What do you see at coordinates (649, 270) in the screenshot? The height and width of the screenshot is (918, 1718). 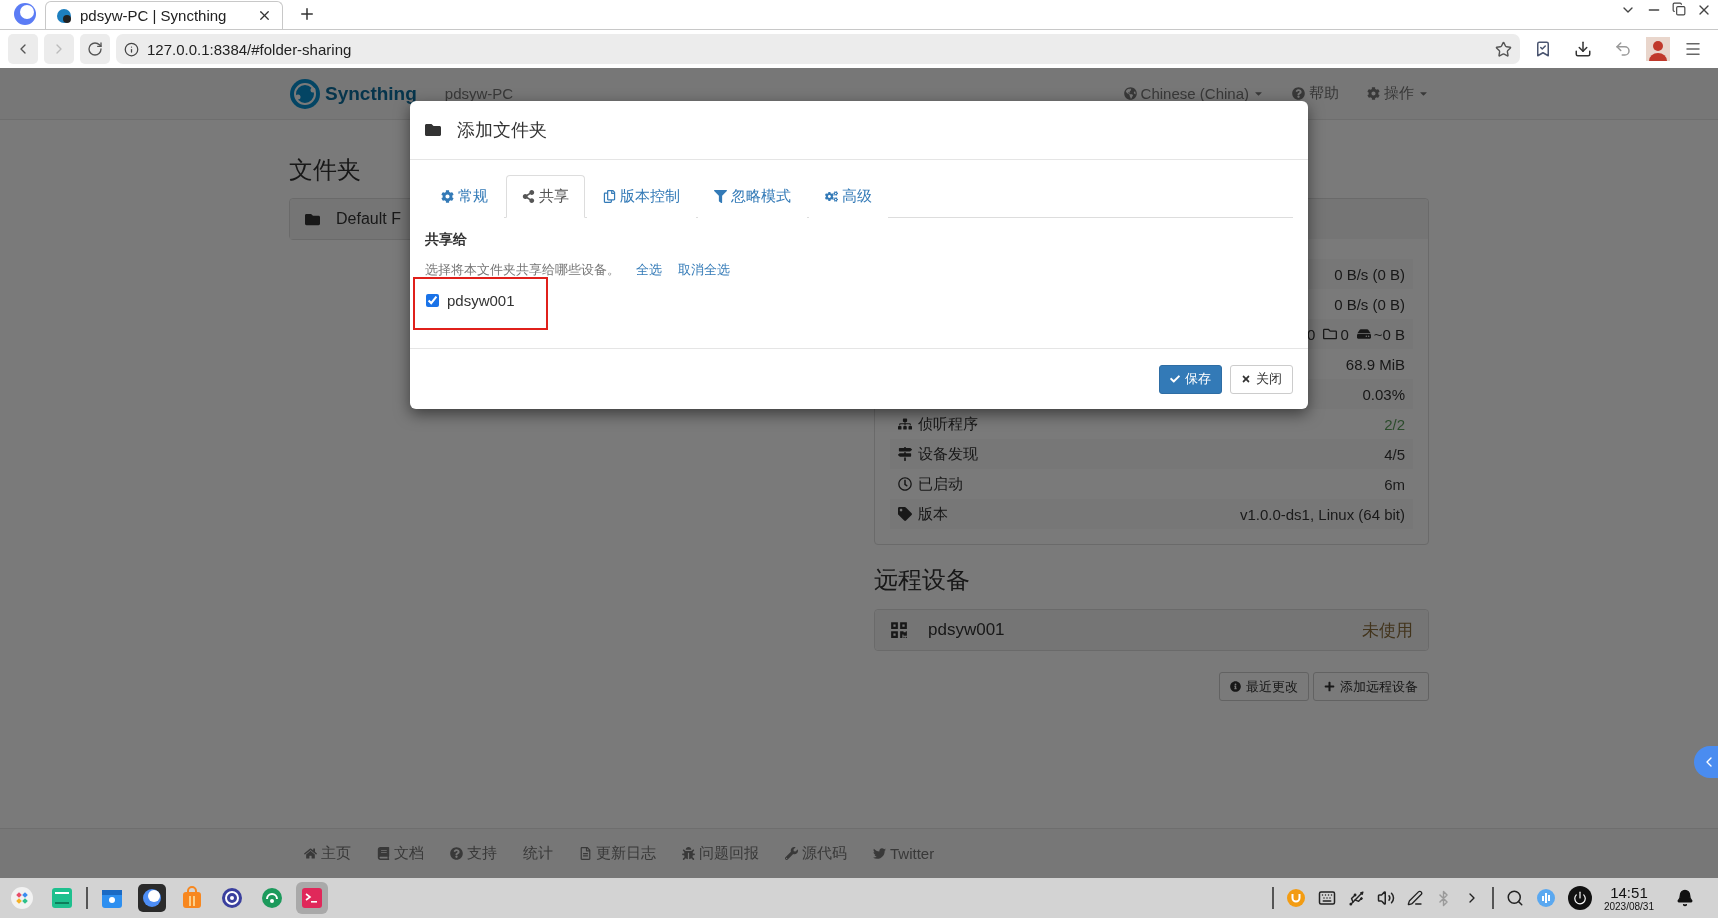 I see `select-link: 全选` at bounding box center [649, 270].